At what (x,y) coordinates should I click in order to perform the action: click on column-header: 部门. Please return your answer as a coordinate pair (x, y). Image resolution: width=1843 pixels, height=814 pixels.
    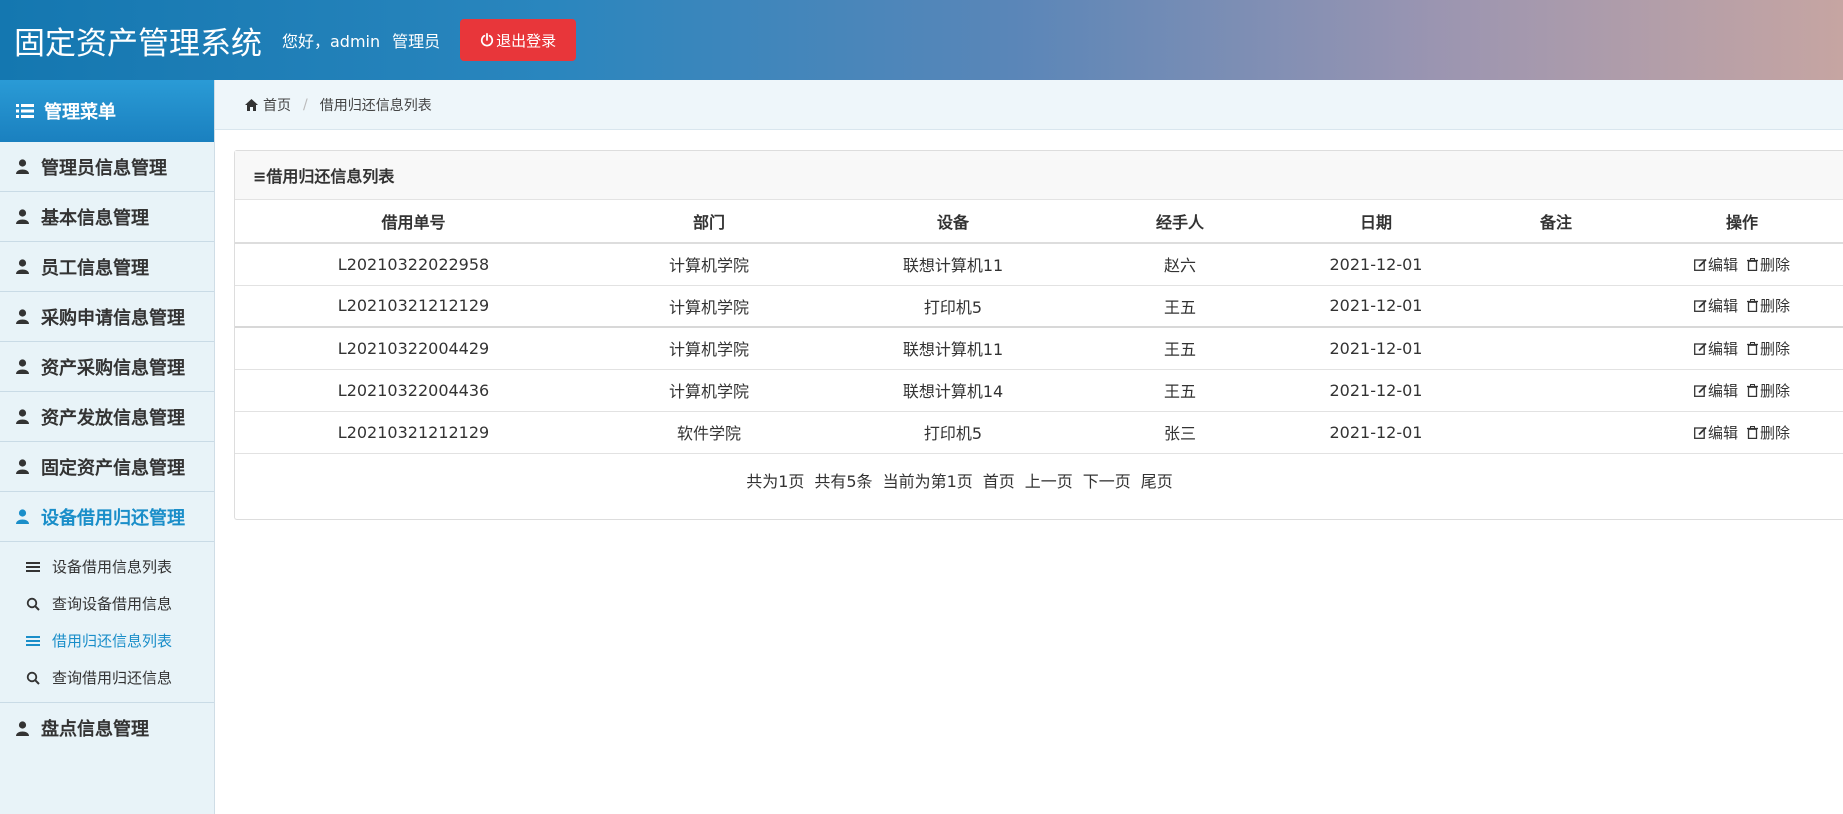
    Looking at the image, I should click on (709, 222).